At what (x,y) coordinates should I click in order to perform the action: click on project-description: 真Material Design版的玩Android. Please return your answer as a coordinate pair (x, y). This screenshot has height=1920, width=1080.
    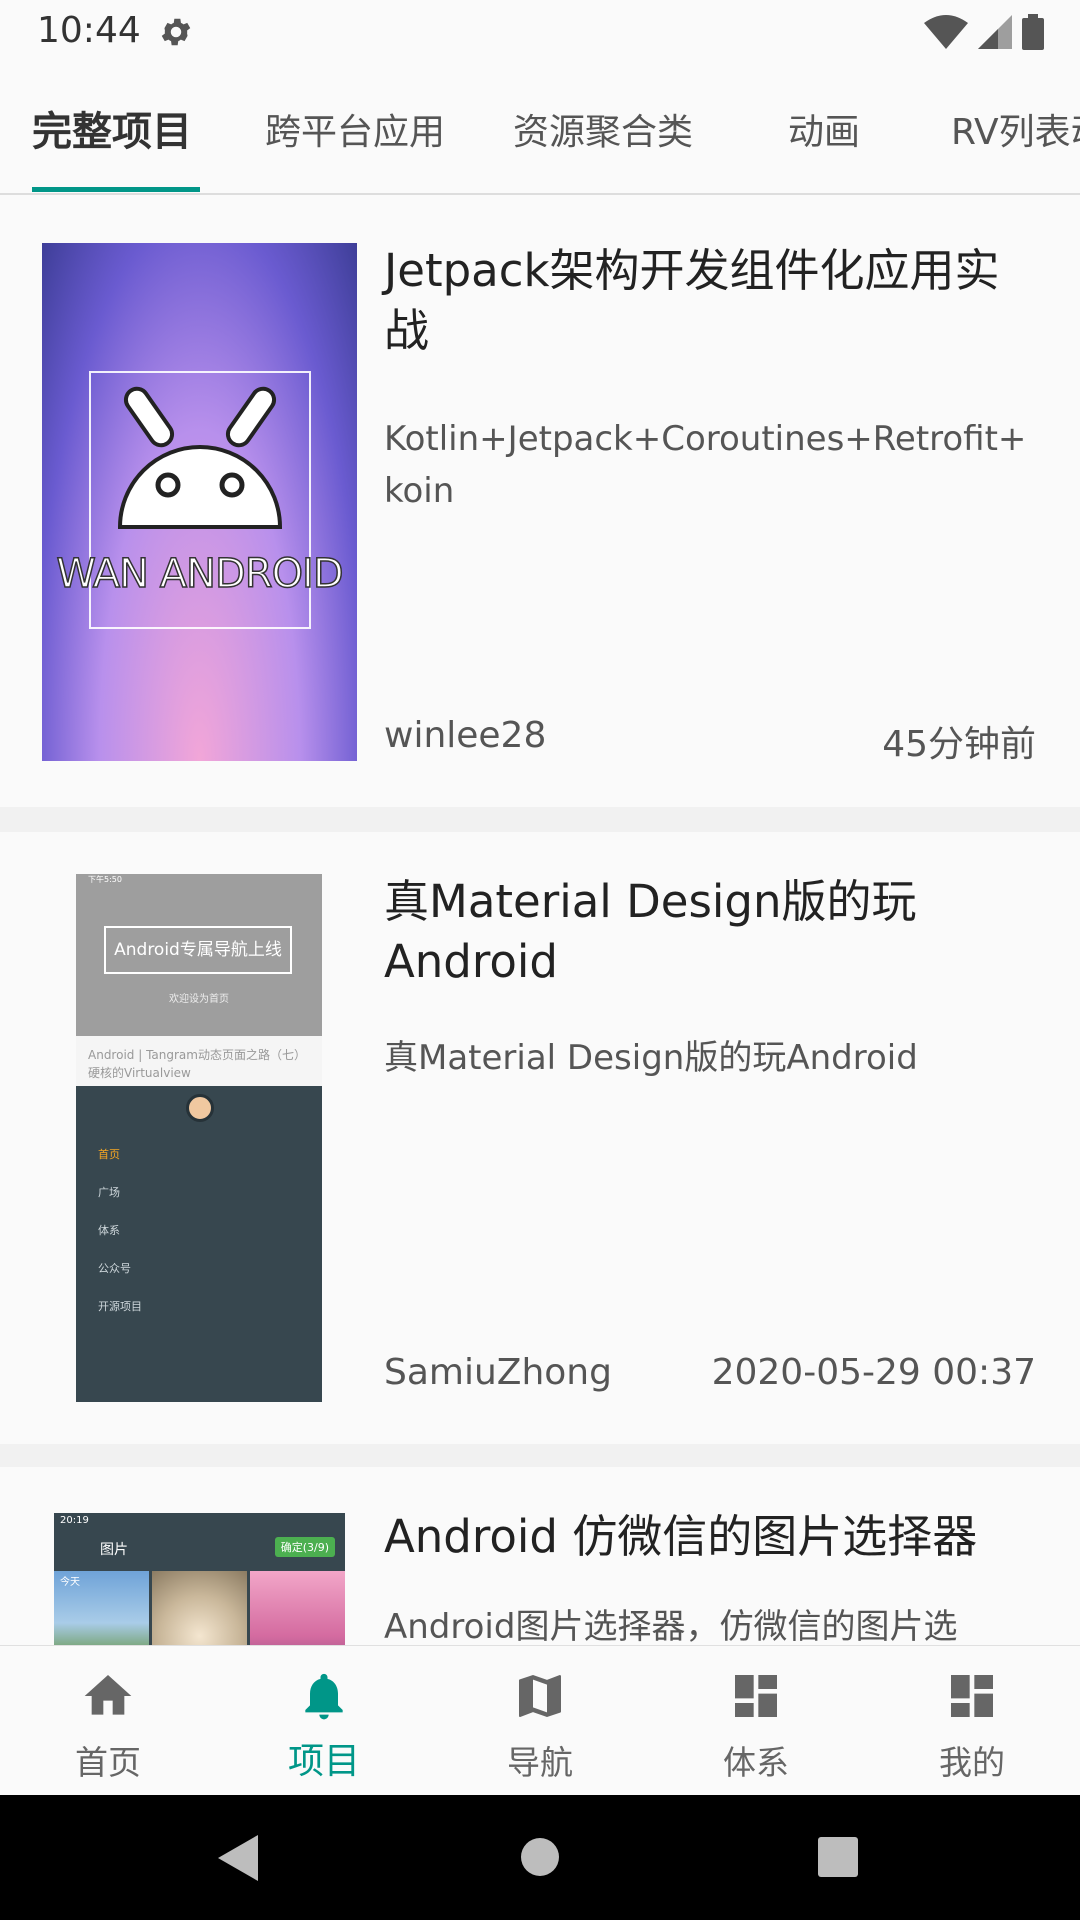
    Looking at the image, I should click on (651, 1058).